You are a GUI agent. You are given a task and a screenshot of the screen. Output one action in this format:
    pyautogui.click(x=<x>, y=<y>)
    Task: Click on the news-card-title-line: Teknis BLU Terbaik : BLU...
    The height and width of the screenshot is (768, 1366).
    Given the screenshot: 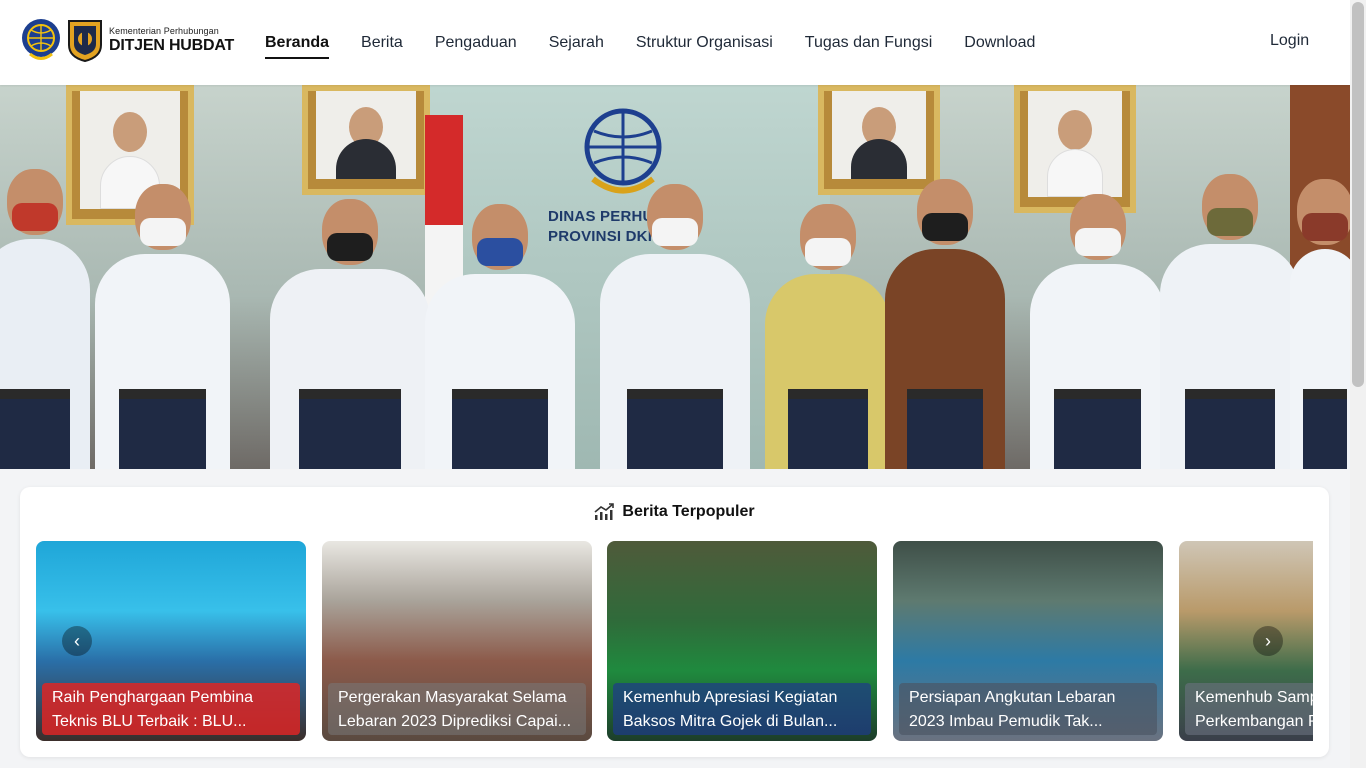 What is the action you would take?
    pyautogui.click(x=149, y=721)
    